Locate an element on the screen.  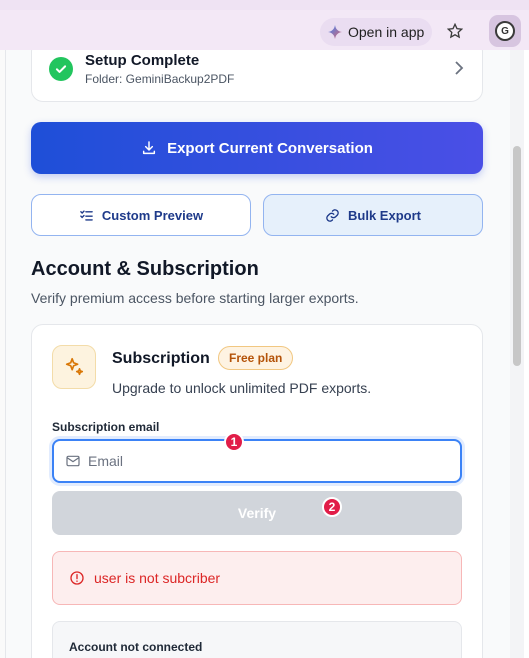
open-in-app-label: Open in app is located at coordinates (386, 32).